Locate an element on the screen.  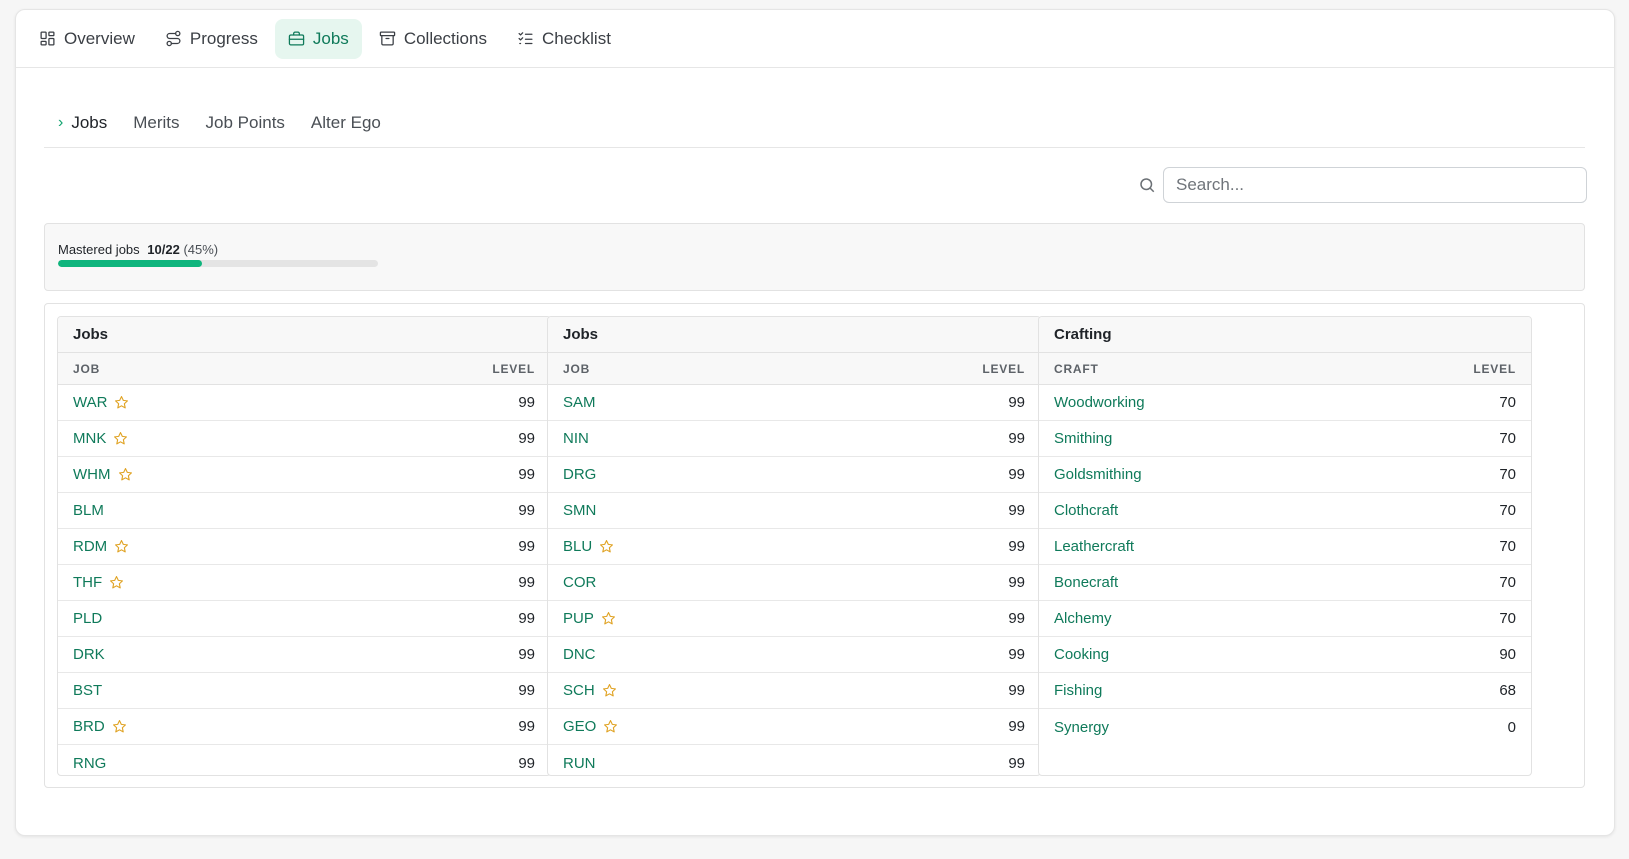
table-row: BLU 99 is located at coordinates (794, 547).